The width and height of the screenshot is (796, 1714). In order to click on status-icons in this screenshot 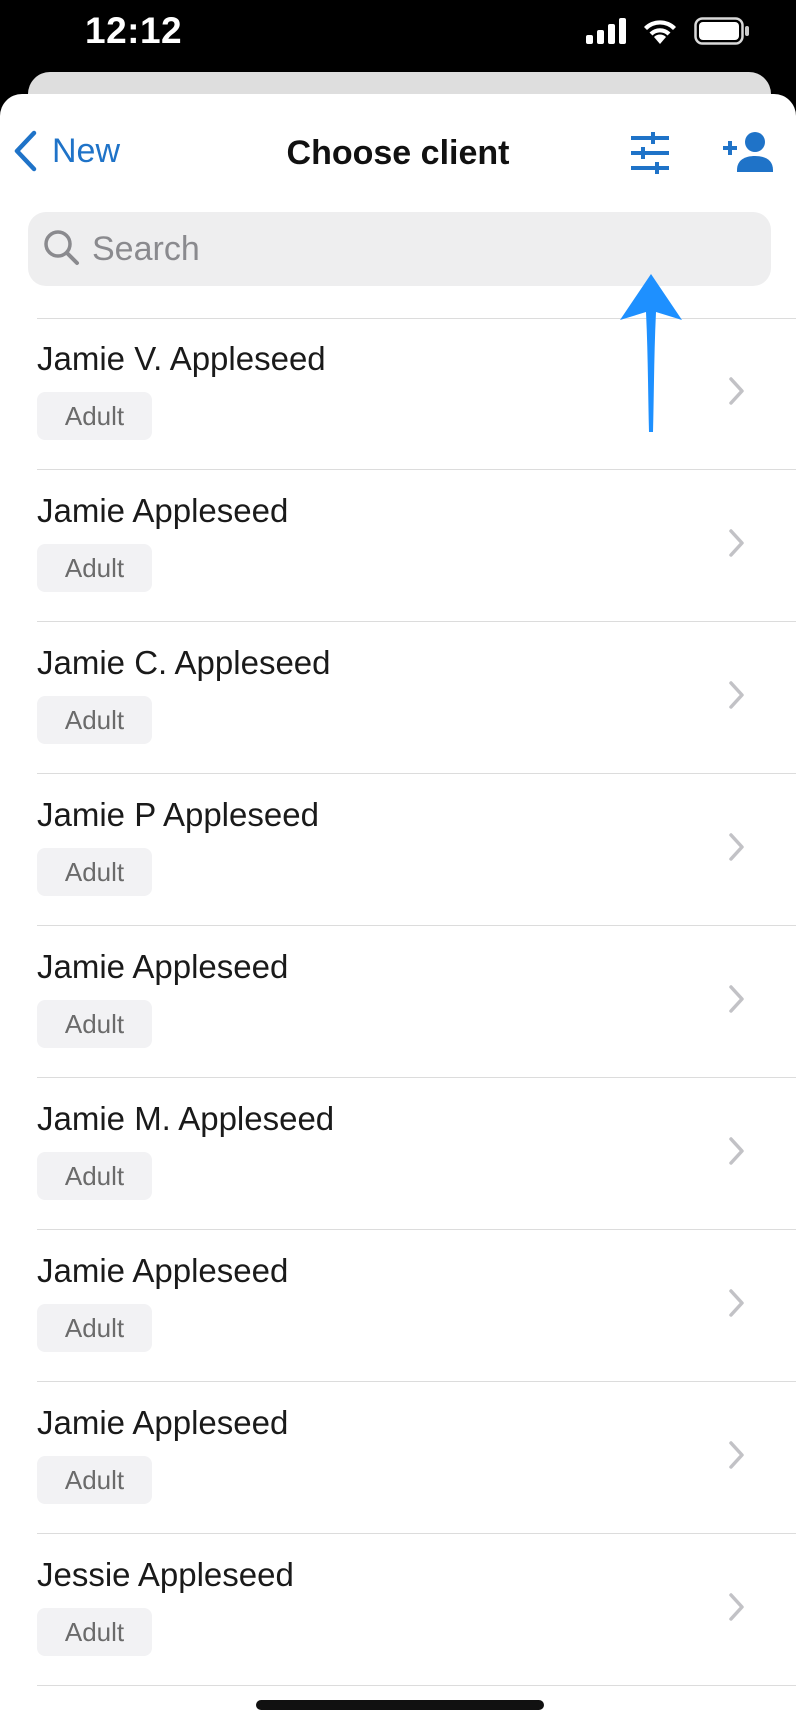, I will do `click(668, 31)`.